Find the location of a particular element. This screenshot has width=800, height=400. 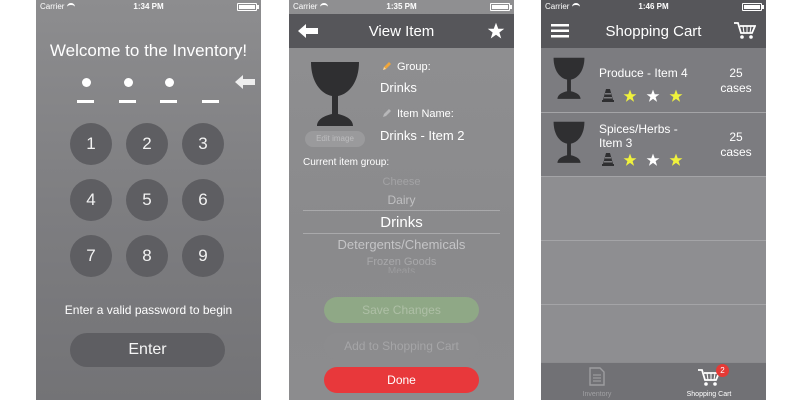

status-time: 1:46 PM is located at coordinates (653, 6).